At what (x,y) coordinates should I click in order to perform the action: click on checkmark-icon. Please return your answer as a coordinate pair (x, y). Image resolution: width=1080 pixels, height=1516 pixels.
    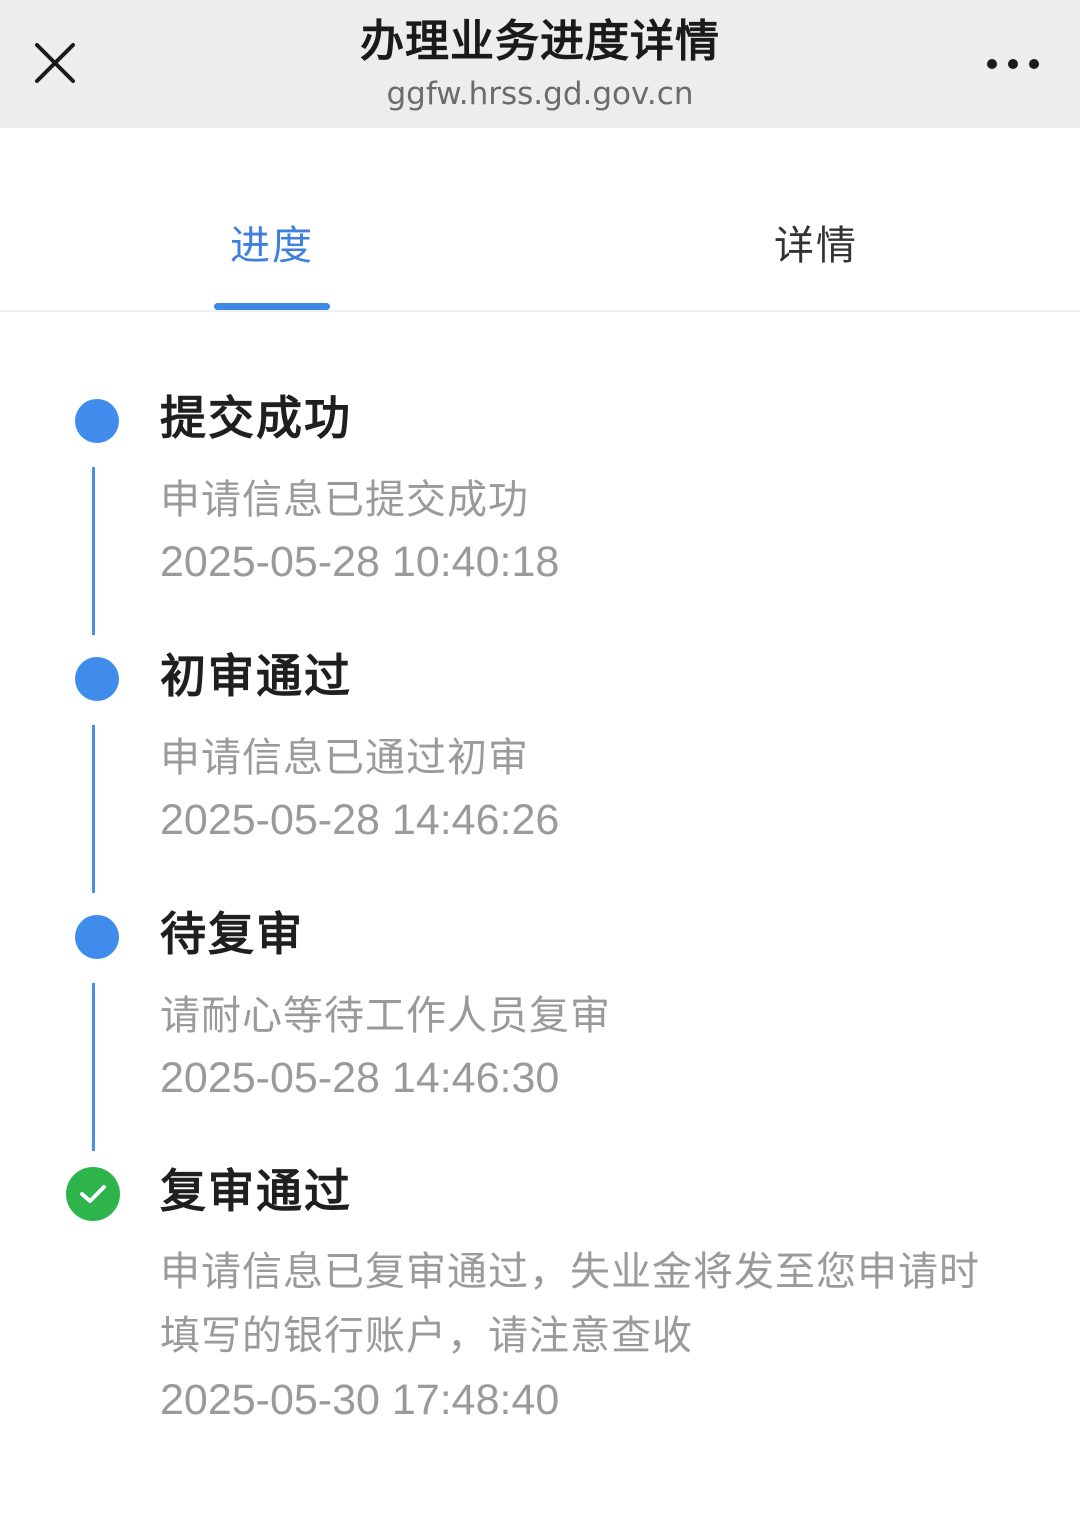
    Looking at the image, I should click on (93, 1194).